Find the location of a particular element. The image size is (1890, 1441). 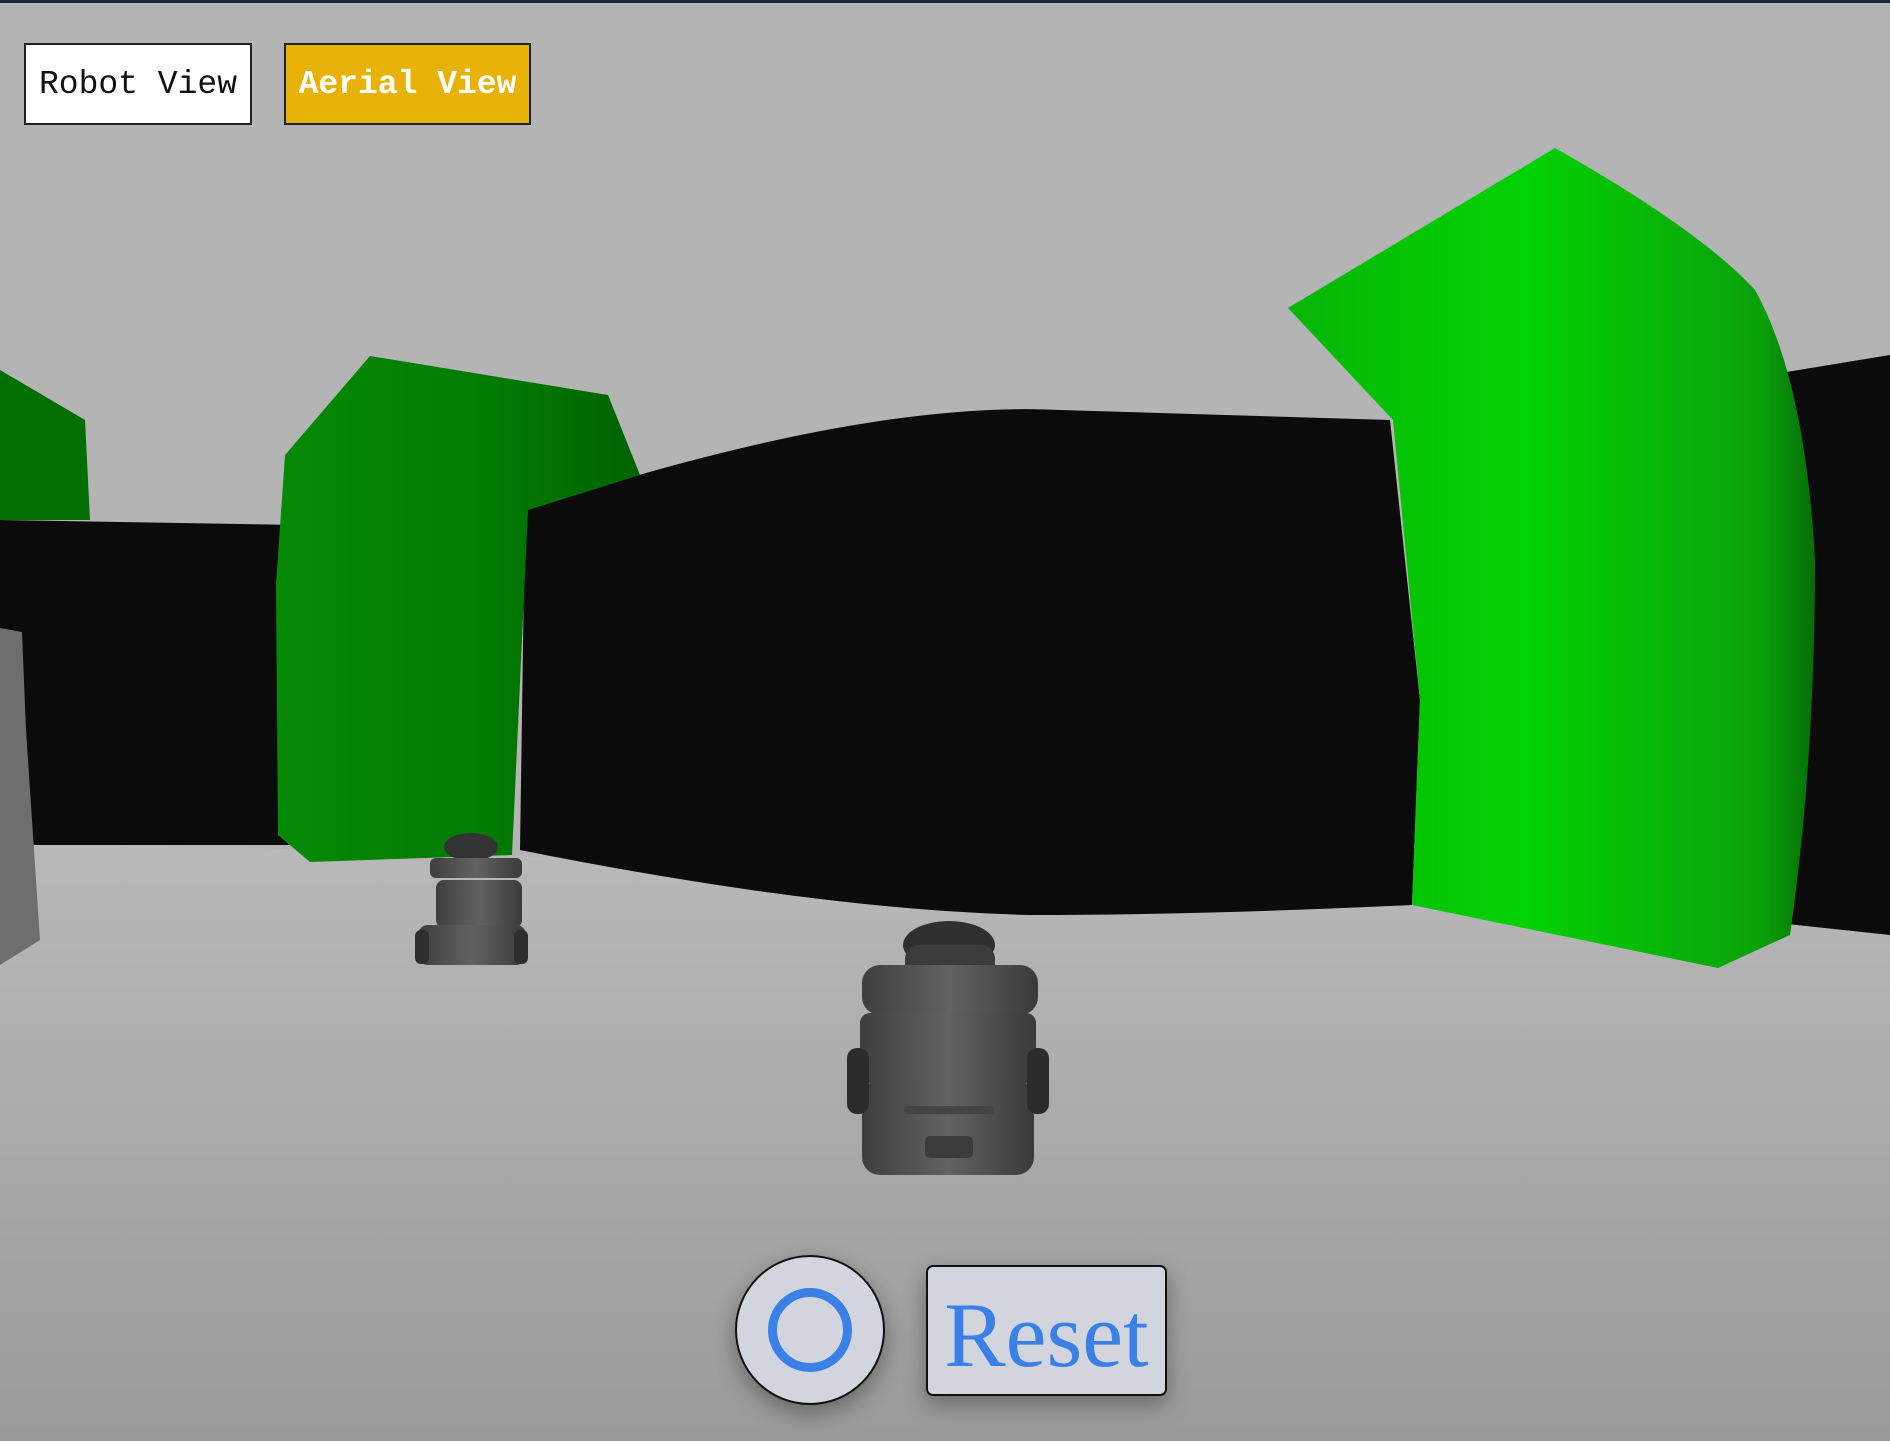

record-button is located at coordinates (810, 1330).